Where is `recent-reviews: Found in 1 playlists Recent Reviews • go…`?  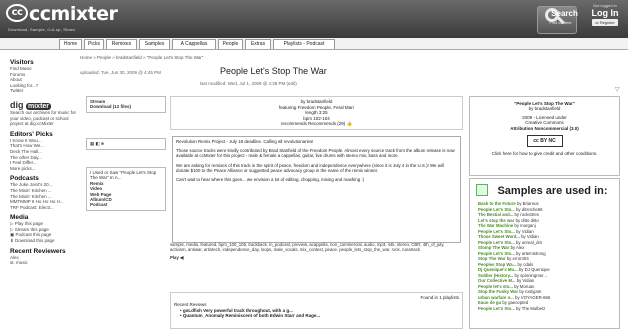 recent-reviews: Found in 1 playlists Recent Reviews • go… is located at coordinates (316, 310).